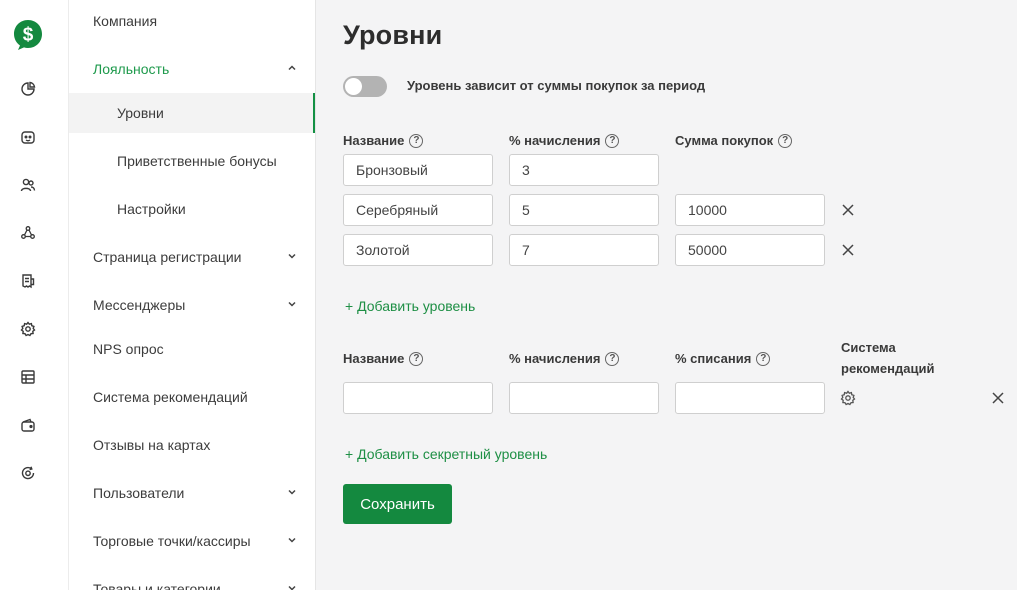 Image resolution: width=1017 pixels, height=590 pixels. I want to click on sidebar-item-messengers: Мессенджеры, so click(192, 305).